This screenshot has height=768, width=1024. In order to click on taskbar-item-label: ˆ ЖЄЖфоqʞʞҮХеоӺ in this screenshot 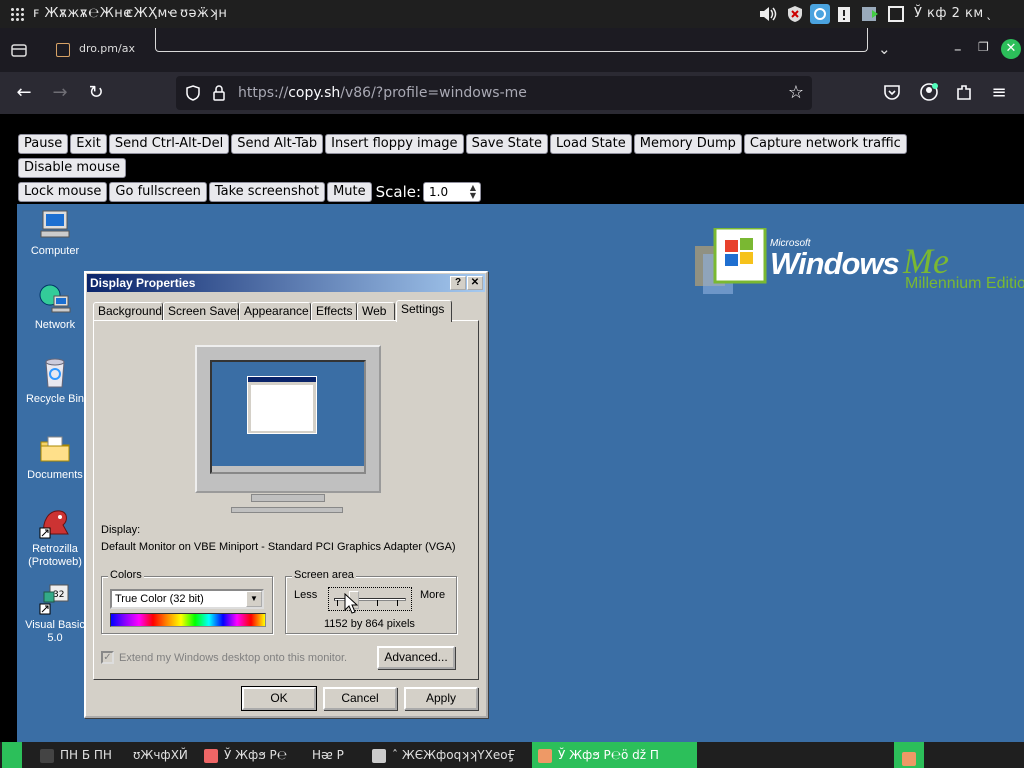, I will do `click(454, 755)`.